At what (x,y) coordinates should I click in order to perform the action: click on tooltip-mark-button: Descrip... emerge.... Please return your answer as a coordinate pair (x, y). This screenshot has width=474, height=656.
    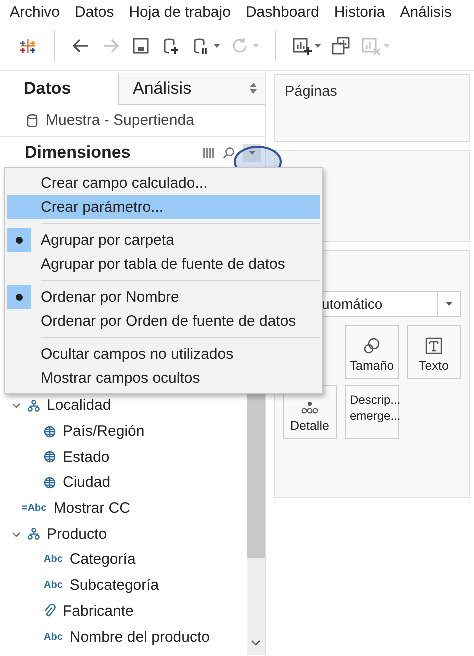
    Looking at the image, I should click on (372, 412).